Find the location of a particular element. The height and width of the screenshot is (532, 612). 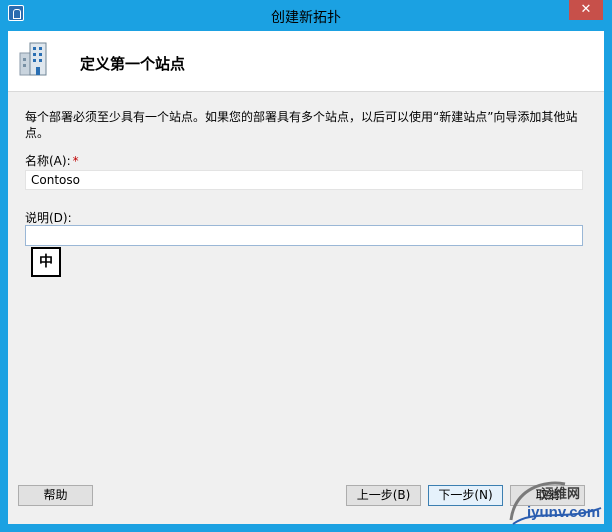

description-input is located at coordinates (304, 235).